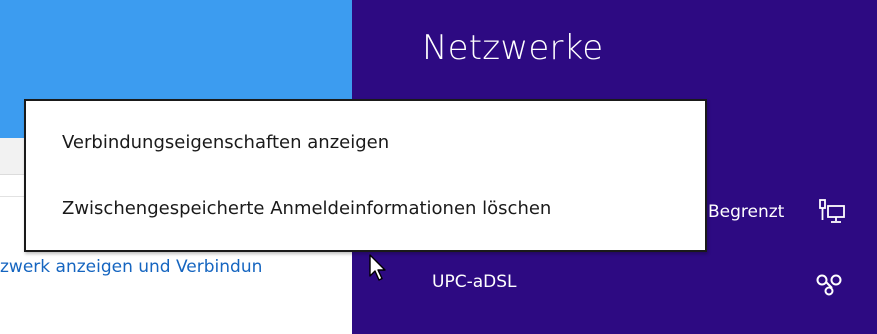 The height and width of the screenshot is (334, 877). Describe the element at coordinates (746, 212) in the screenshot. I see `network-status-label: Begrenzt` at that location.